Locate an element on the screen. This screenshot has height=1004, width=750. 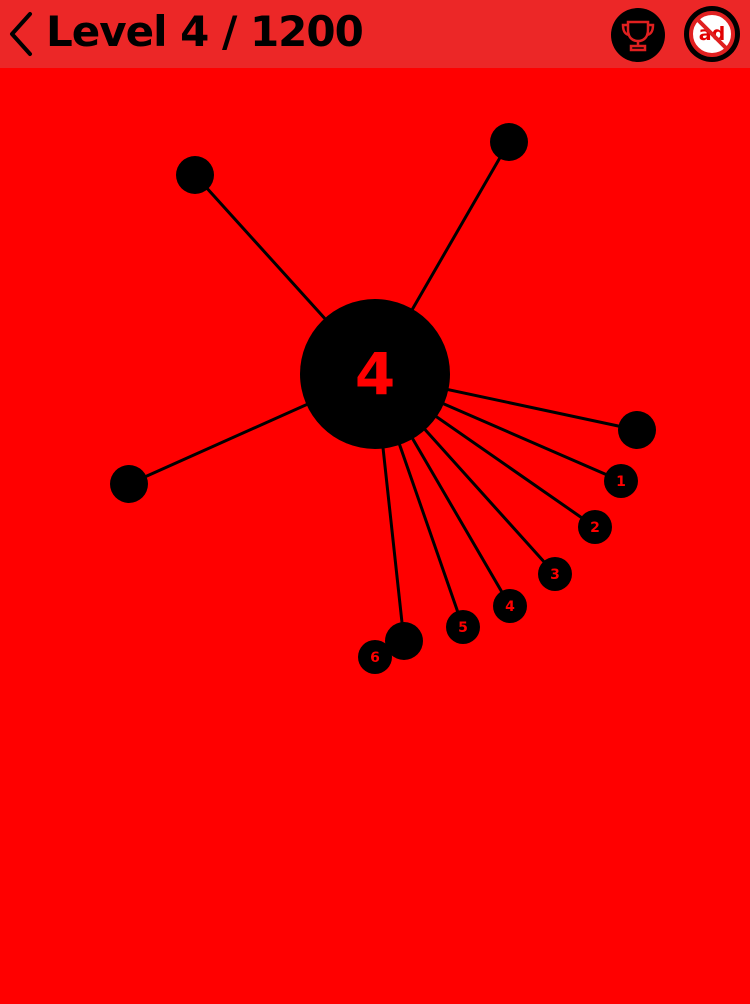
waiting-pin-number: 1 is located at coordinates (621, 482).